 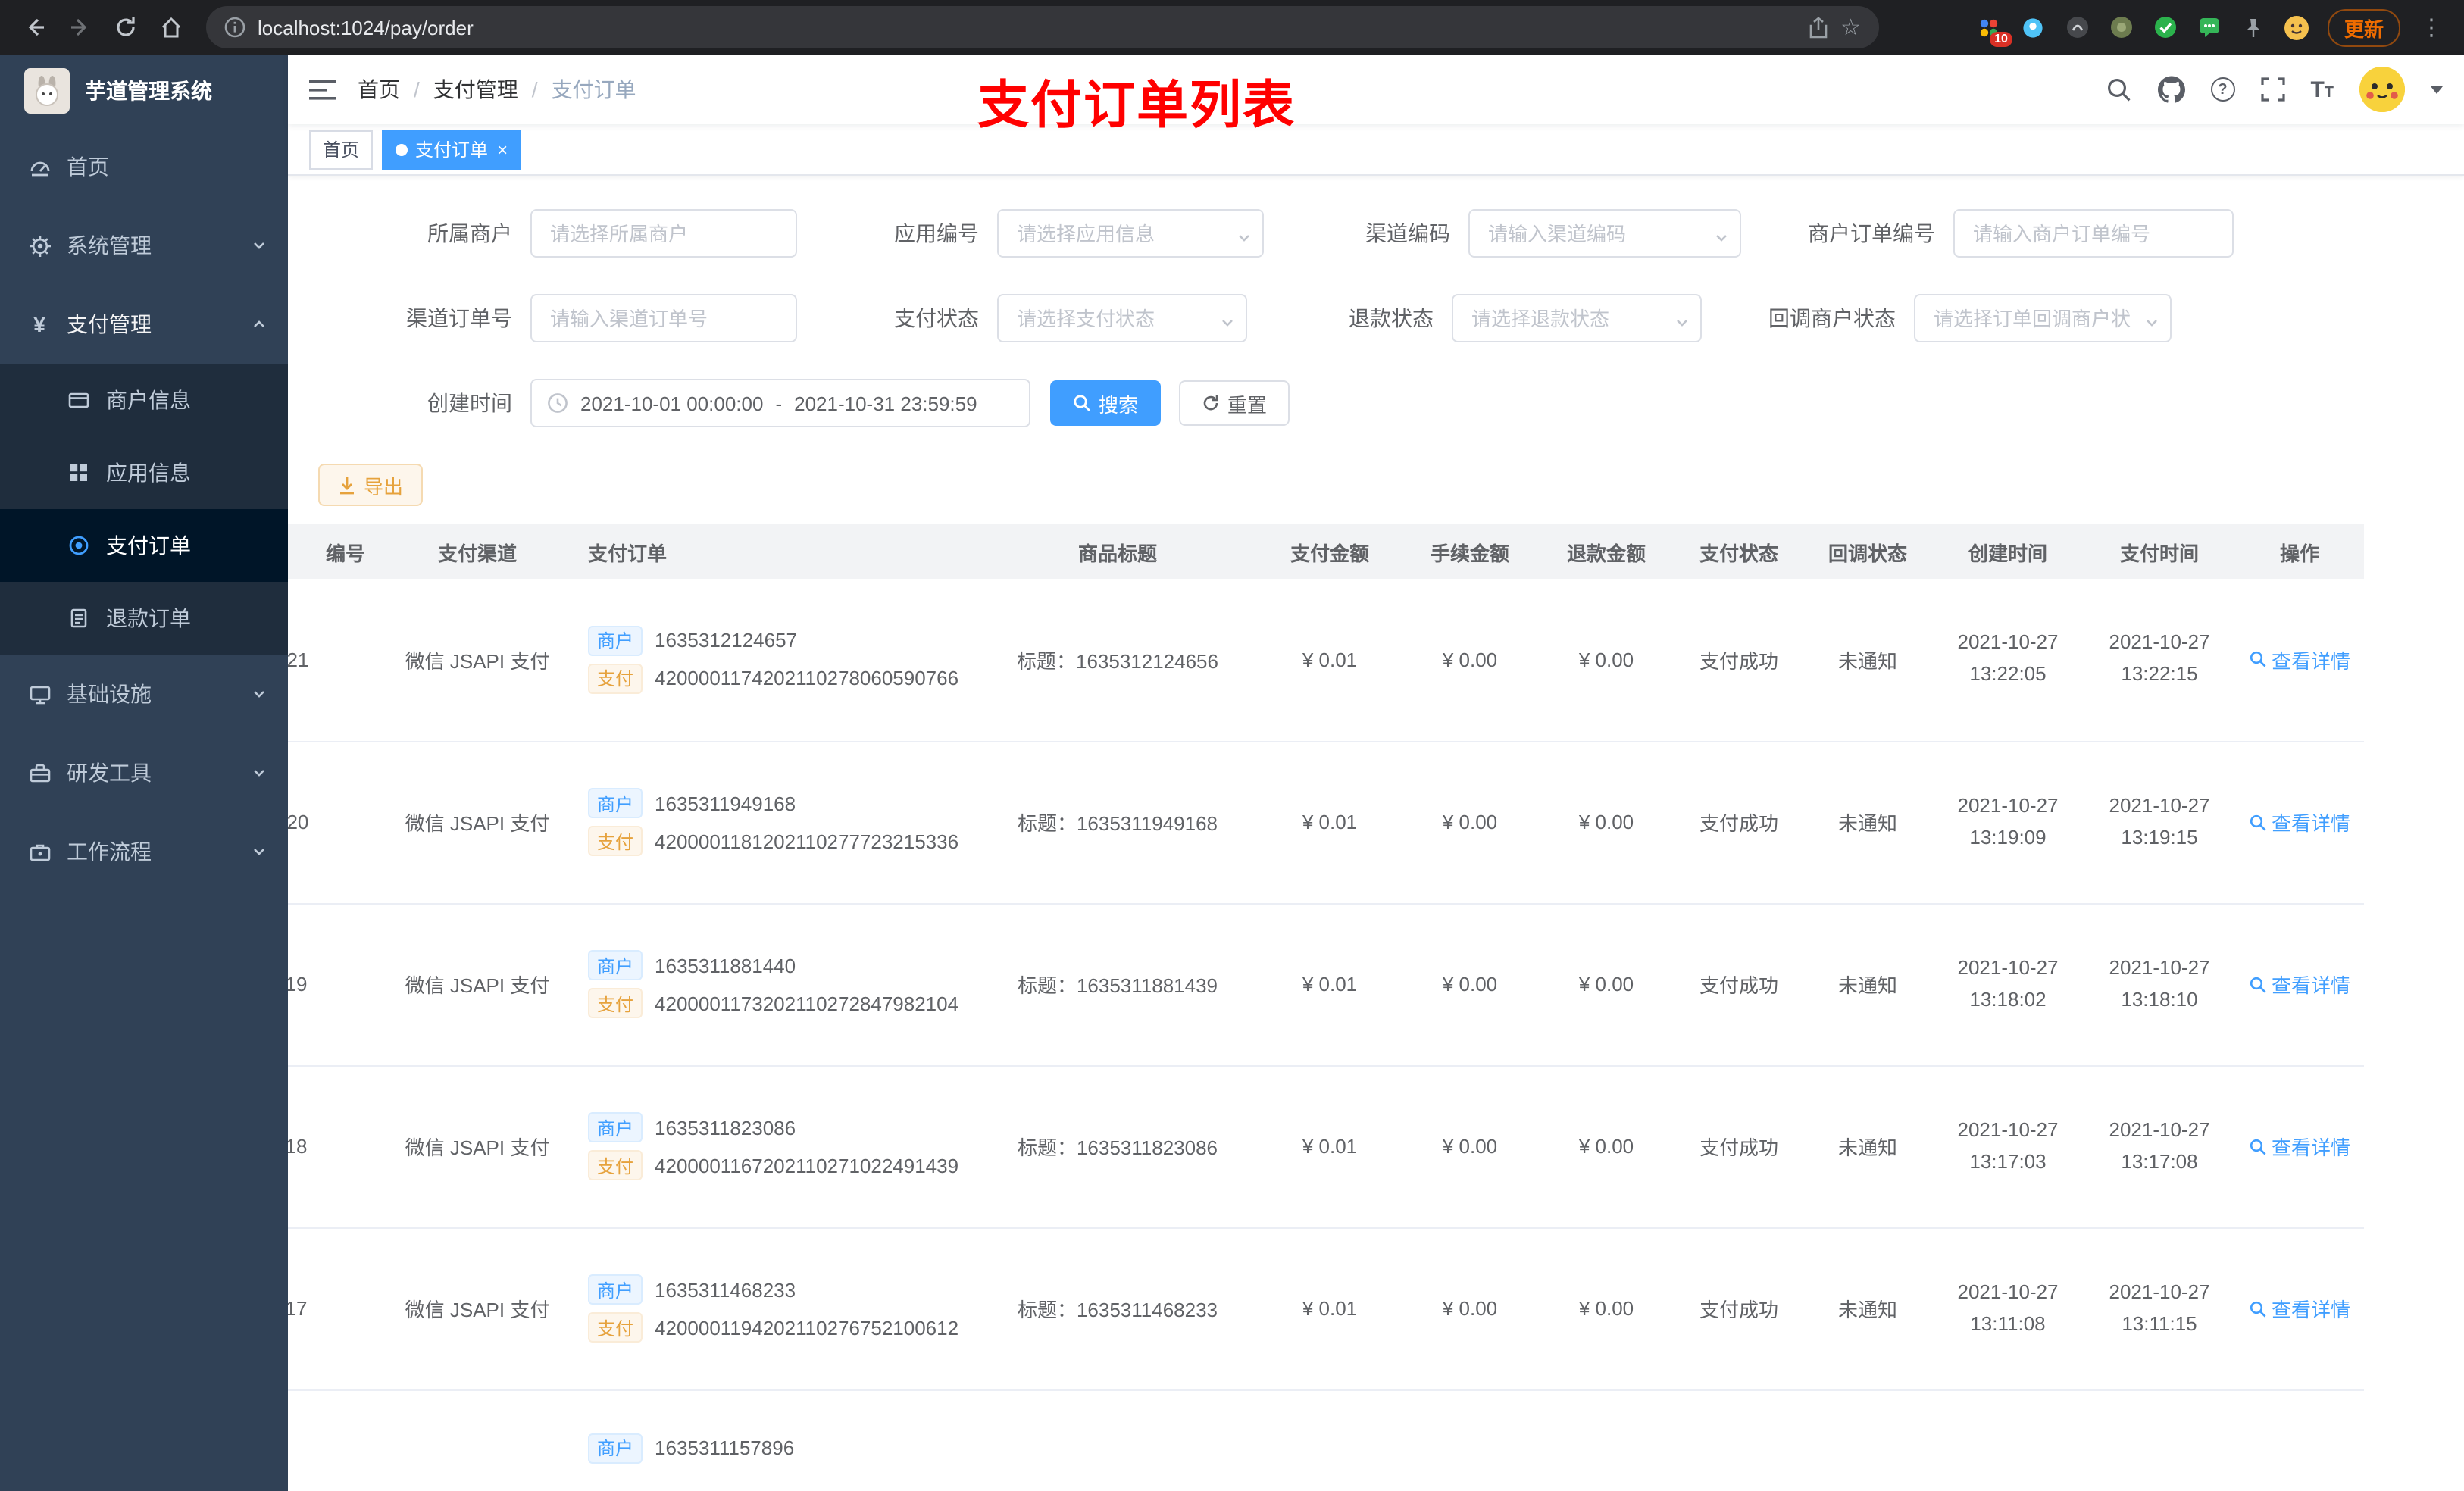 I want to click on pay-tag: 支付, so click(x=615, y=678).